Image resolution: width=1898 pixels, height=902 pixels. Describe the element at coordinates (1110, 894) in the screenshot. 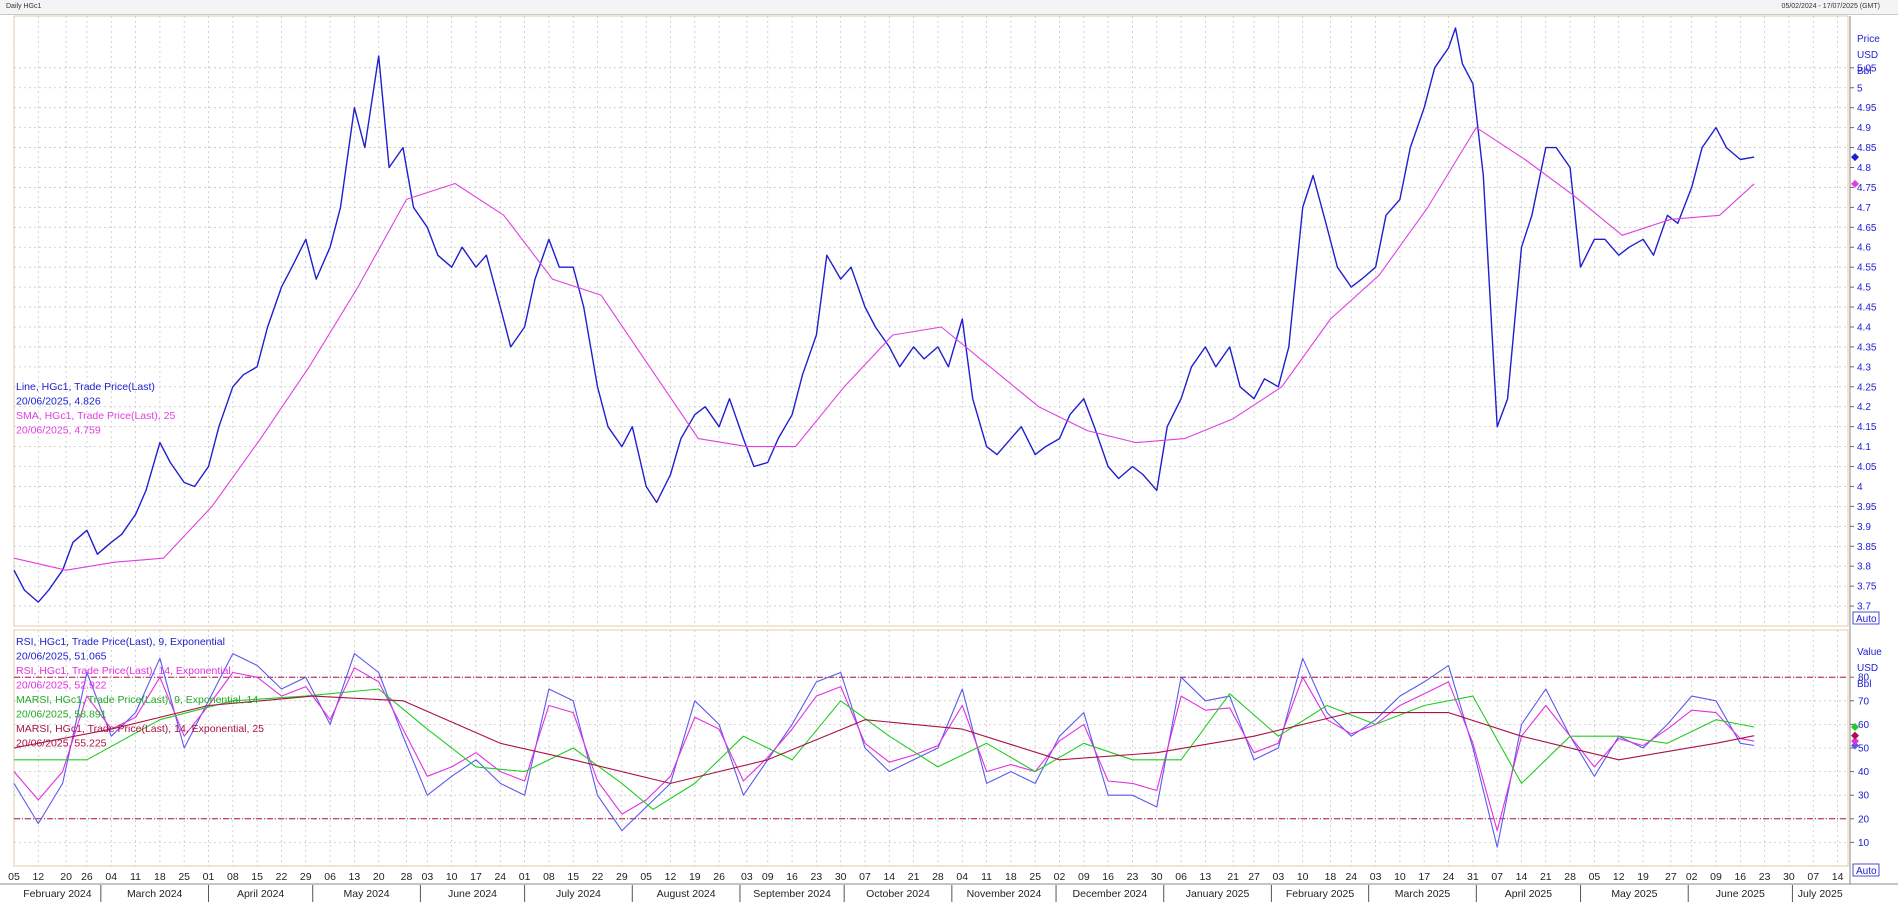

I see `x-month-label: December 2024` at that location.